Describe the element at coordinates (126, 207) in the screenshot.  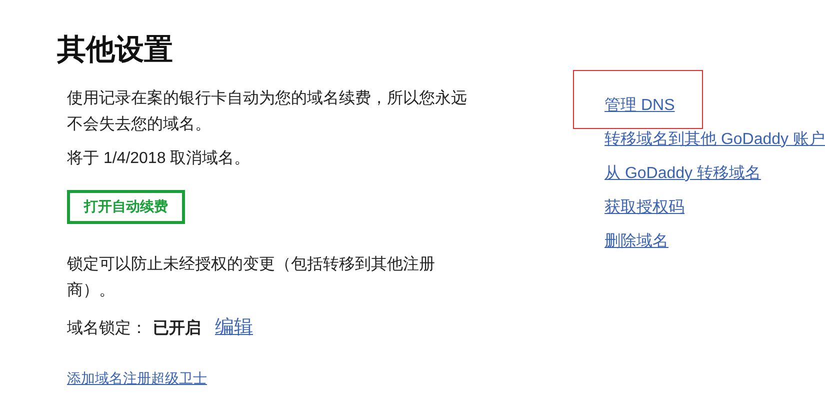
I see `auto-renew-button: 打开自动续费` at that location.